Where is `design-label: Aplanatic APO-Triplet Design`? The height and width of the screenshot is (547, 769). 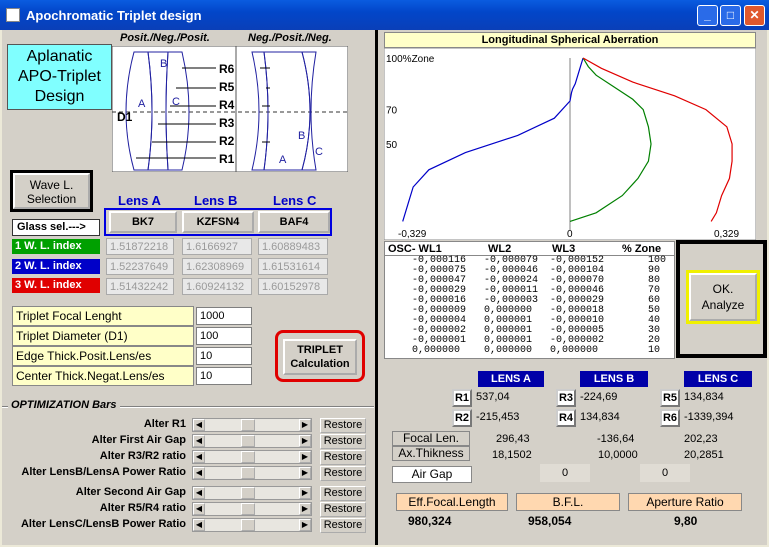 design-label: Aplanatic APO-Triplet Design is located at coordinates (59, 77).